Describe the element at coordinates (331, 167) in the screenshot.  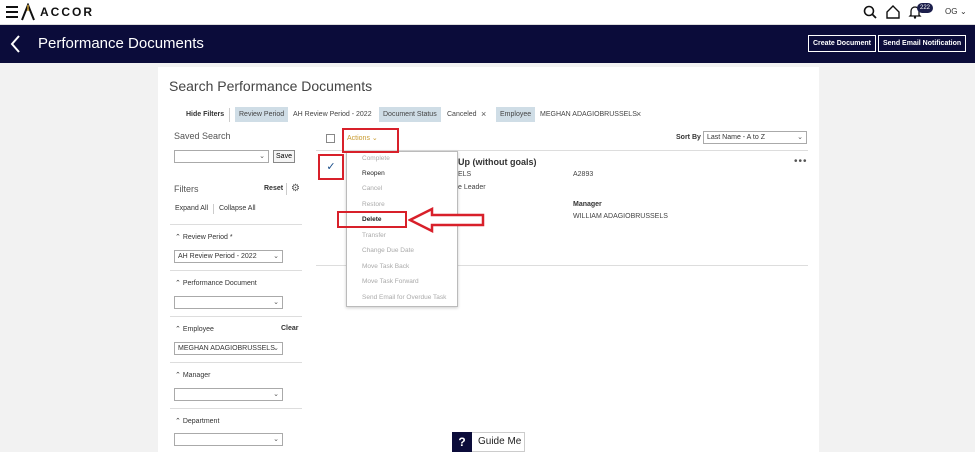
I see `annotation-box-checkbox` at that location.